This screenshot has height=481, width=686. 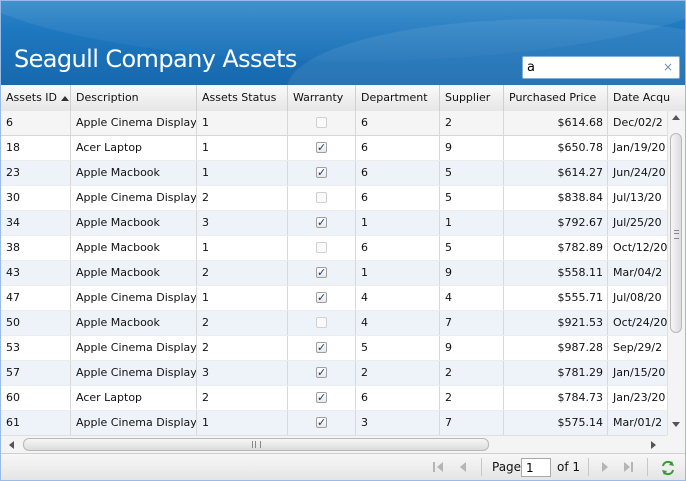 I want to click on cell-date-acquired: Oct/12/20, so click(x=637, y=248).